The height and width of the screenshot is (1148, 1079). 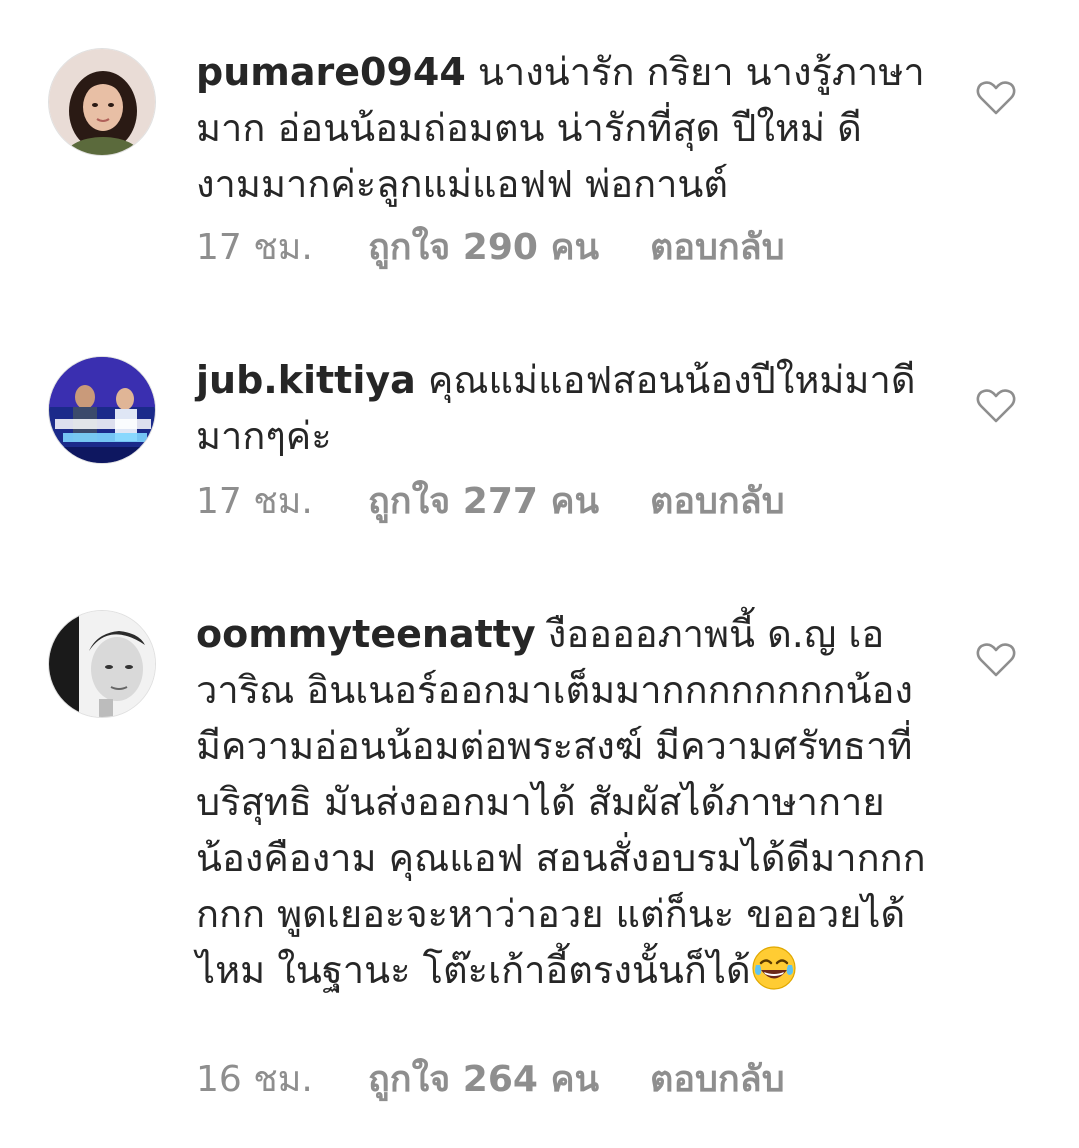 What do you see at coordinates (366, 634) in the screenshot?
I see `comment-username: oommyteenatty` at bounding box center [366, 634].